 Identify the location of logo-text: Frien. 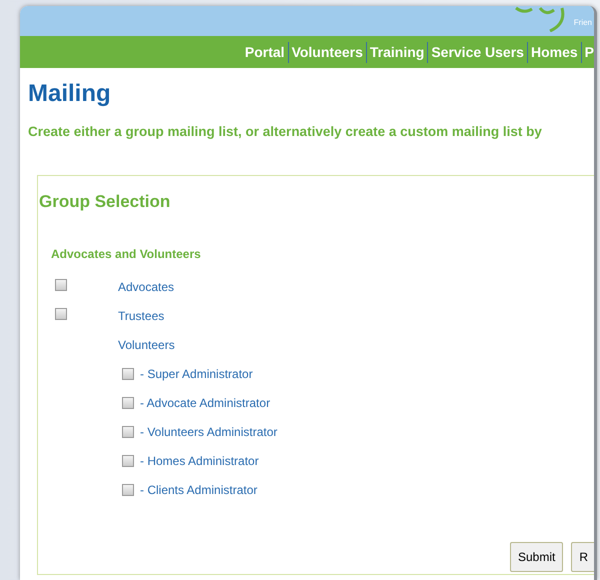
(583, 23).